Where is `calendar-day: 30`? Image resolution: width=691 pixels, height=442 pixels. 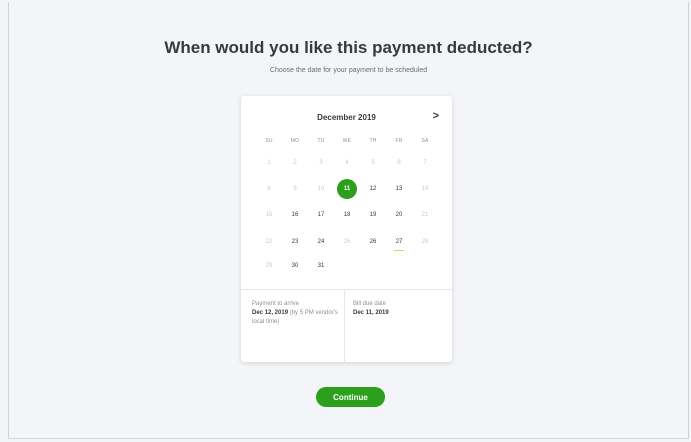 calendar-day: 30 is located at coordinates (295, 266).